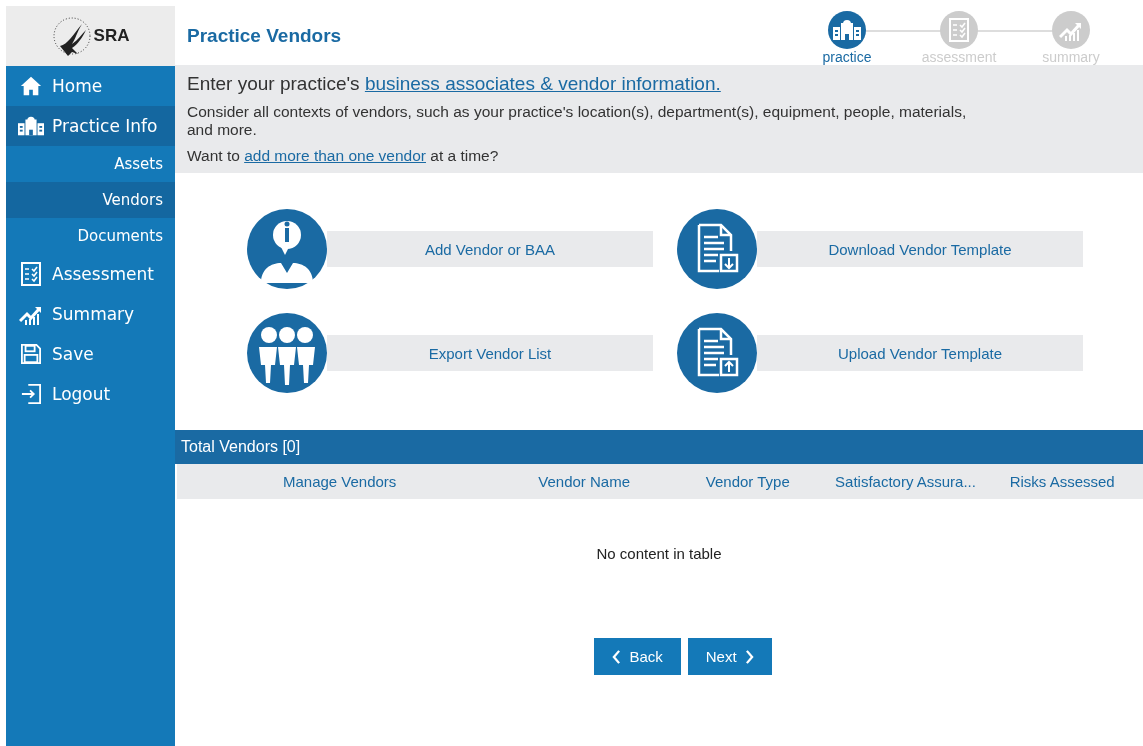 This screenshot has height=746, width=1143. Describe the element at coordinates (90, 314) in the screenshot. I see `sidebar-item: Summary` at that location.